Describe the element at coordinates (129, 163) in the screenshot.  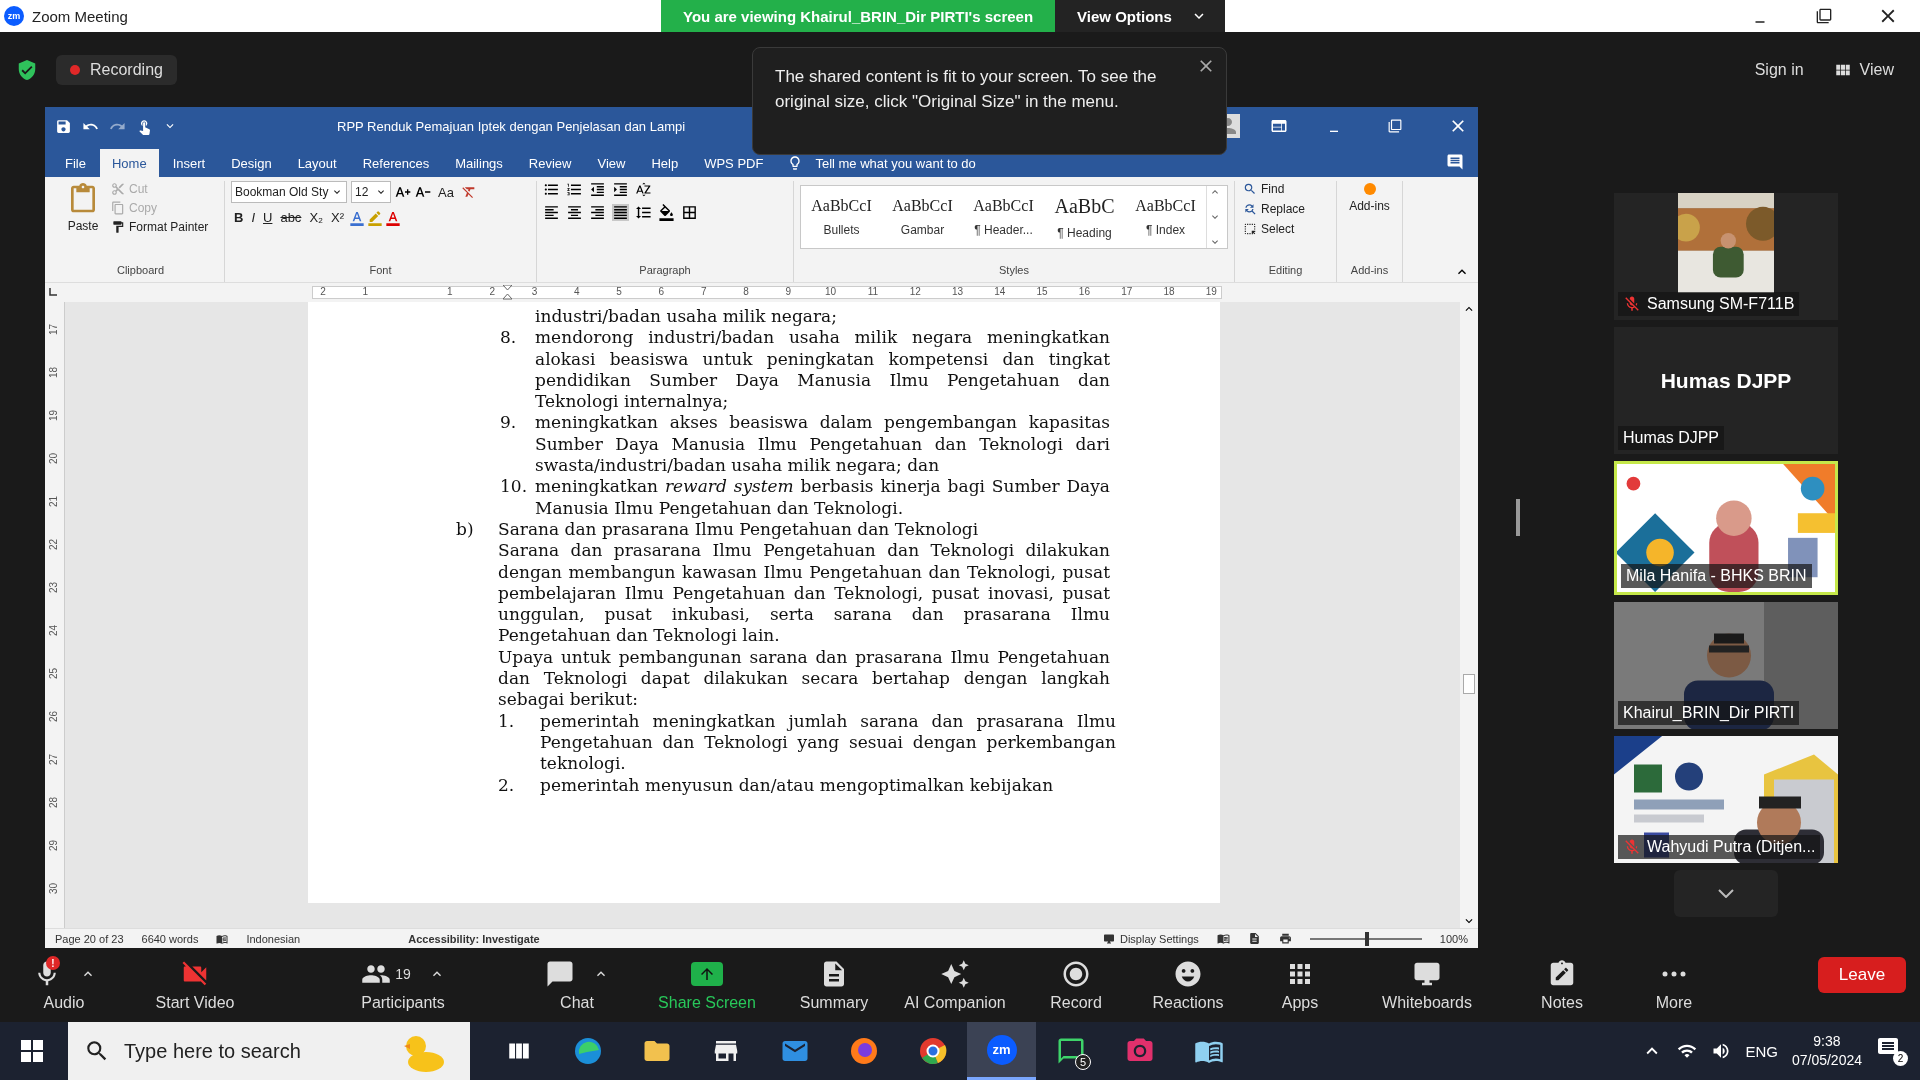
I see `ribbon-tab: Home` at that location.